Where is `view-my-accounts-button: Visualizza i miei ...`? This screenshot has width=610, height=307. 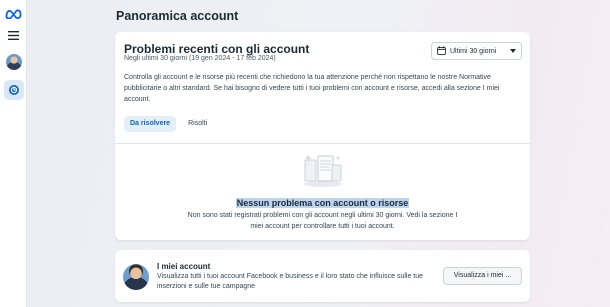
view-my-accounts-button: Visualizza i miei ... is located at coordinates (482, 276).